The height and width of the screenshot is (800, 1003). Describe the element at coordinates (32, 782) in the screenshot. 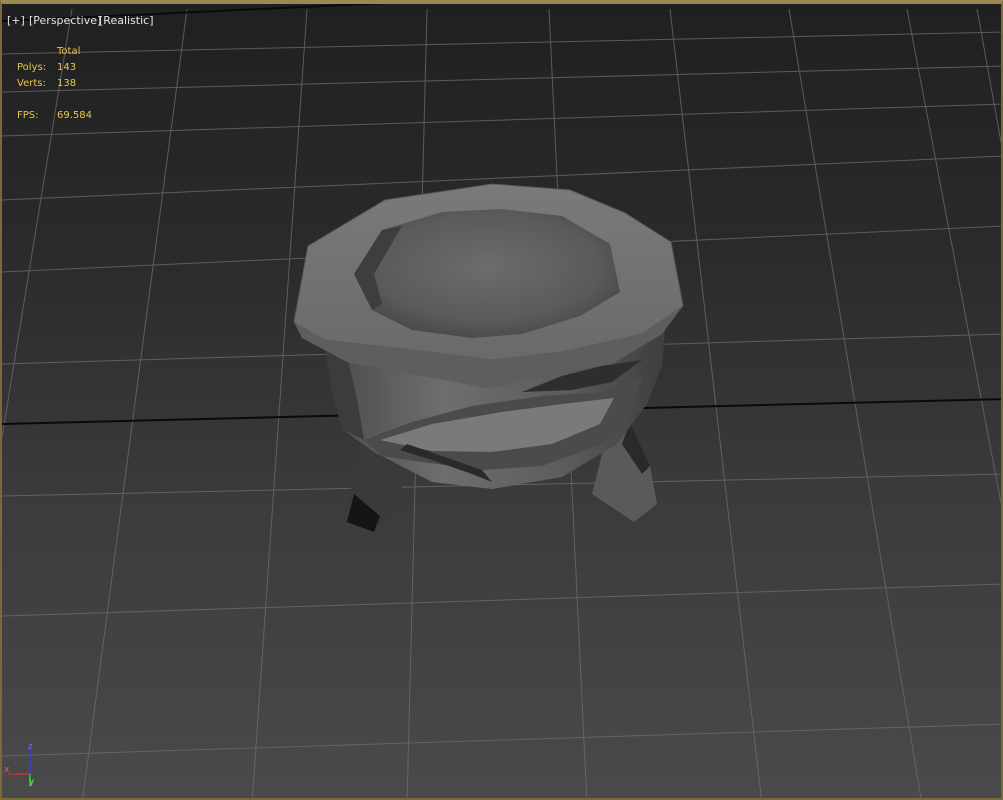

I see `axis-y-label: y` at that location.